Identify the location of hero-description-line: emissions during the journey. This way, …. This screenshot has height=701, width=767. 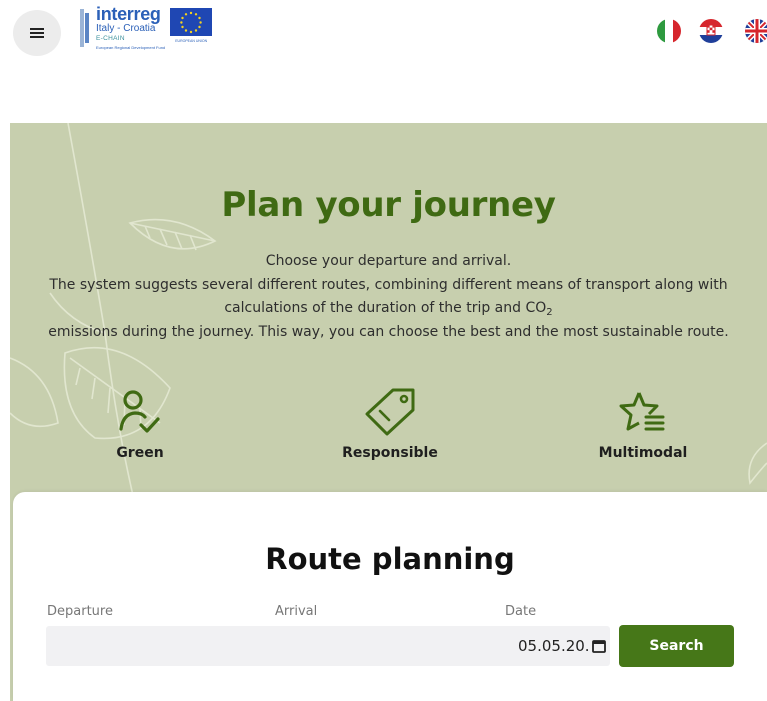
(388, 331).